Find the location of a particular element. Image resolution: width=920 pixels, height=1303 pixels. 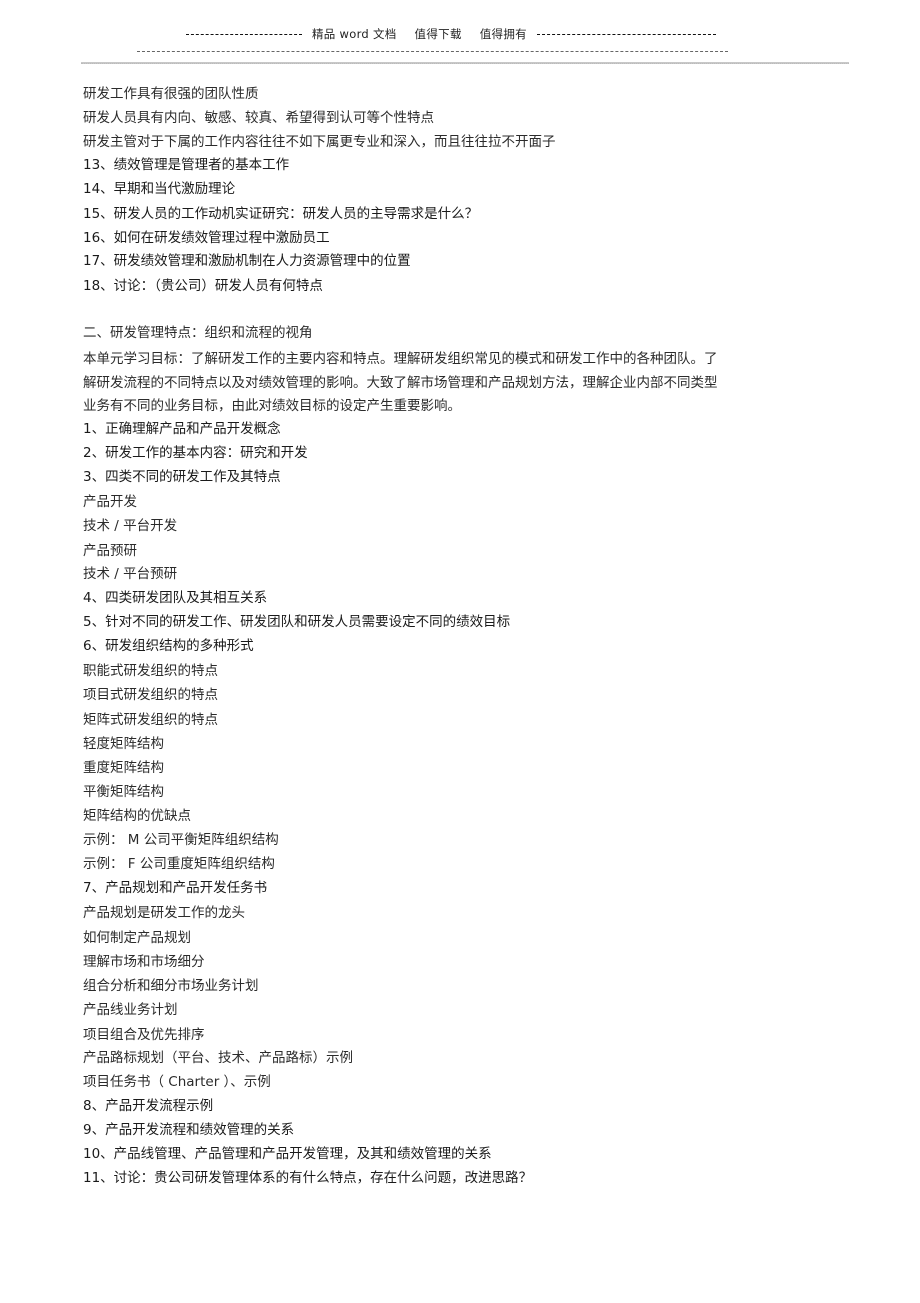

sub-item: 产品规划是研发工作的龙头 is located at coordinates (164, 913).